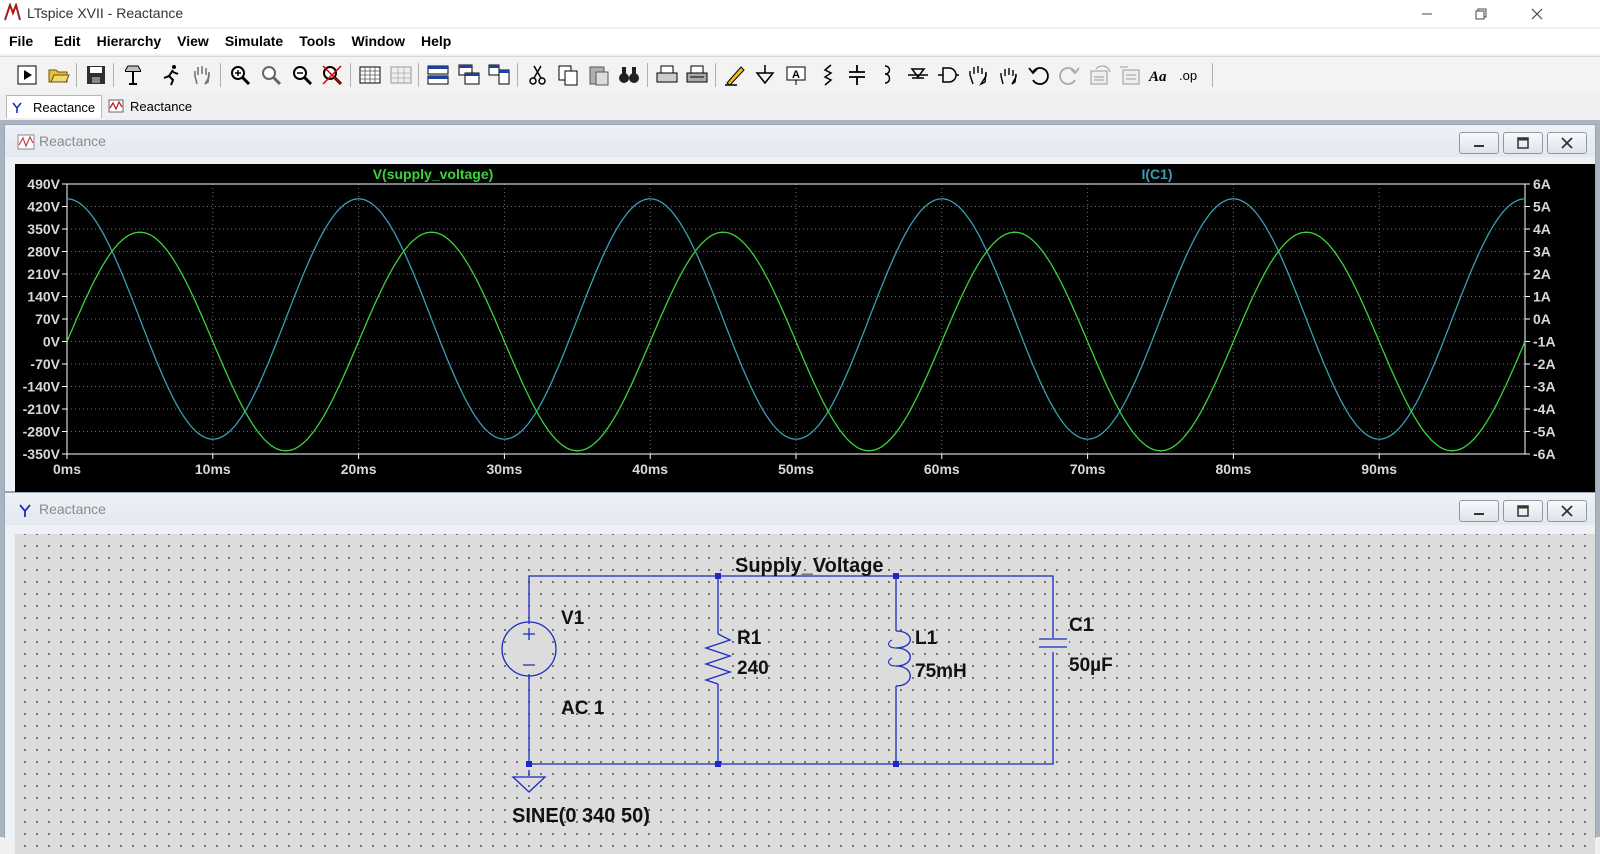 Image resolution: width=1600 pixels, height=854 pixels. What do you see at coordinates (1190, 75) in the screenshot?
I see `spice-directive-button: .op` at bounding box center [1190, 75].